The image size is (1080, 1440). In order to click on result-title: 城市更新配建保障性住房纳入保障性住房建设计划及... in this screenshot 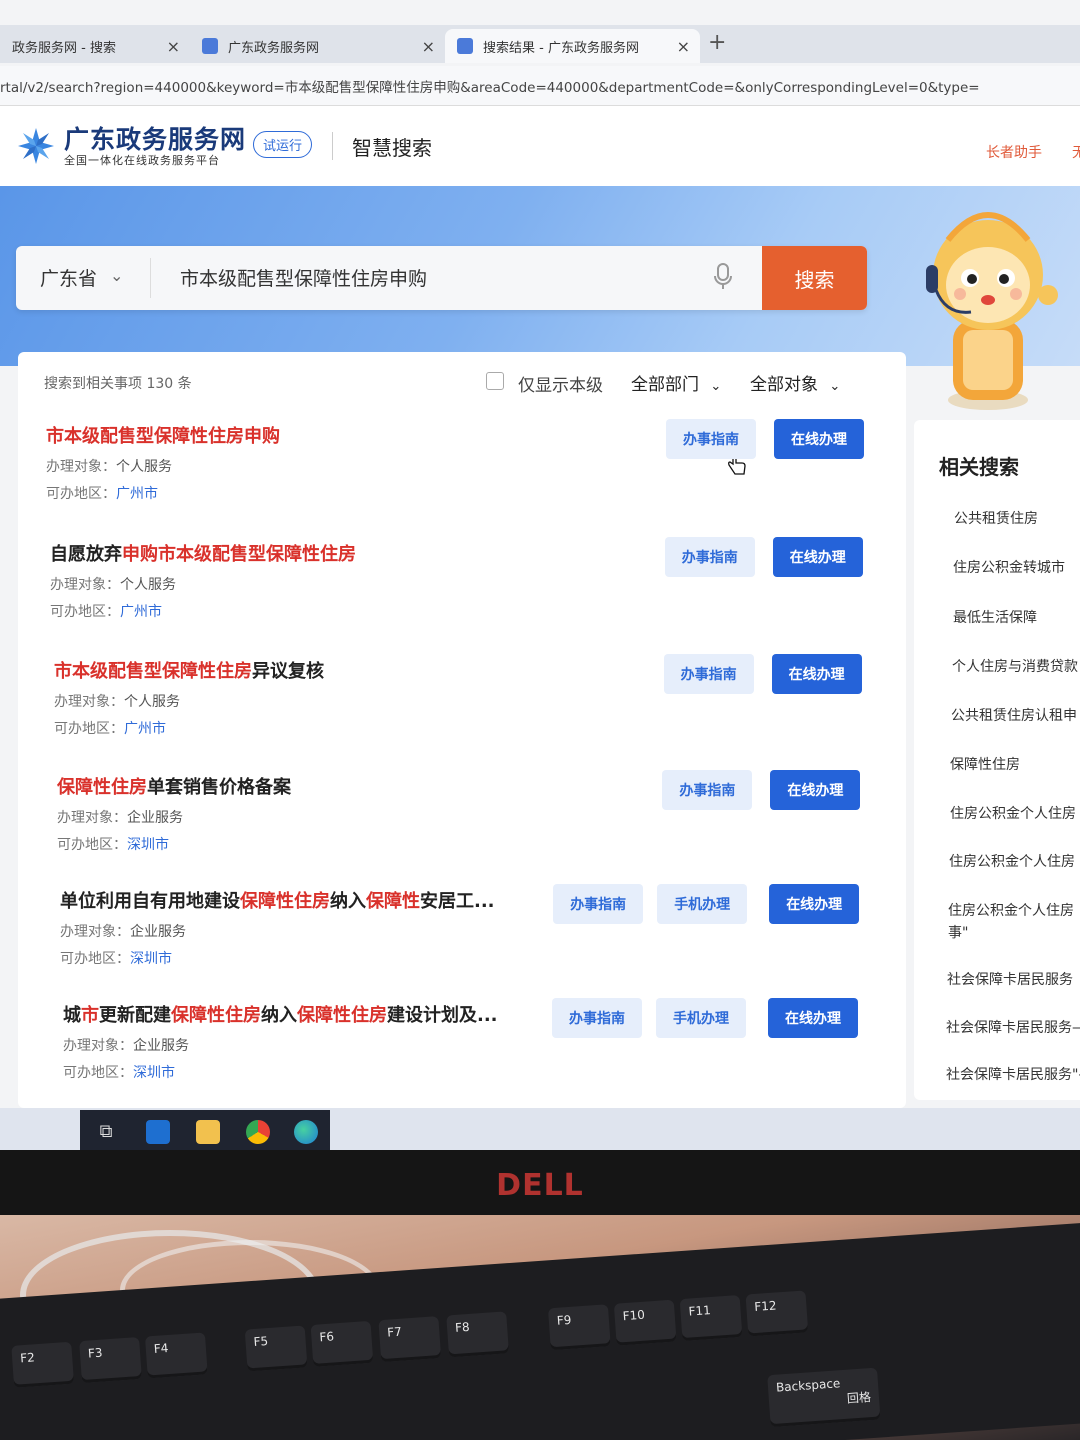, I will do `click(280, 1014)`.